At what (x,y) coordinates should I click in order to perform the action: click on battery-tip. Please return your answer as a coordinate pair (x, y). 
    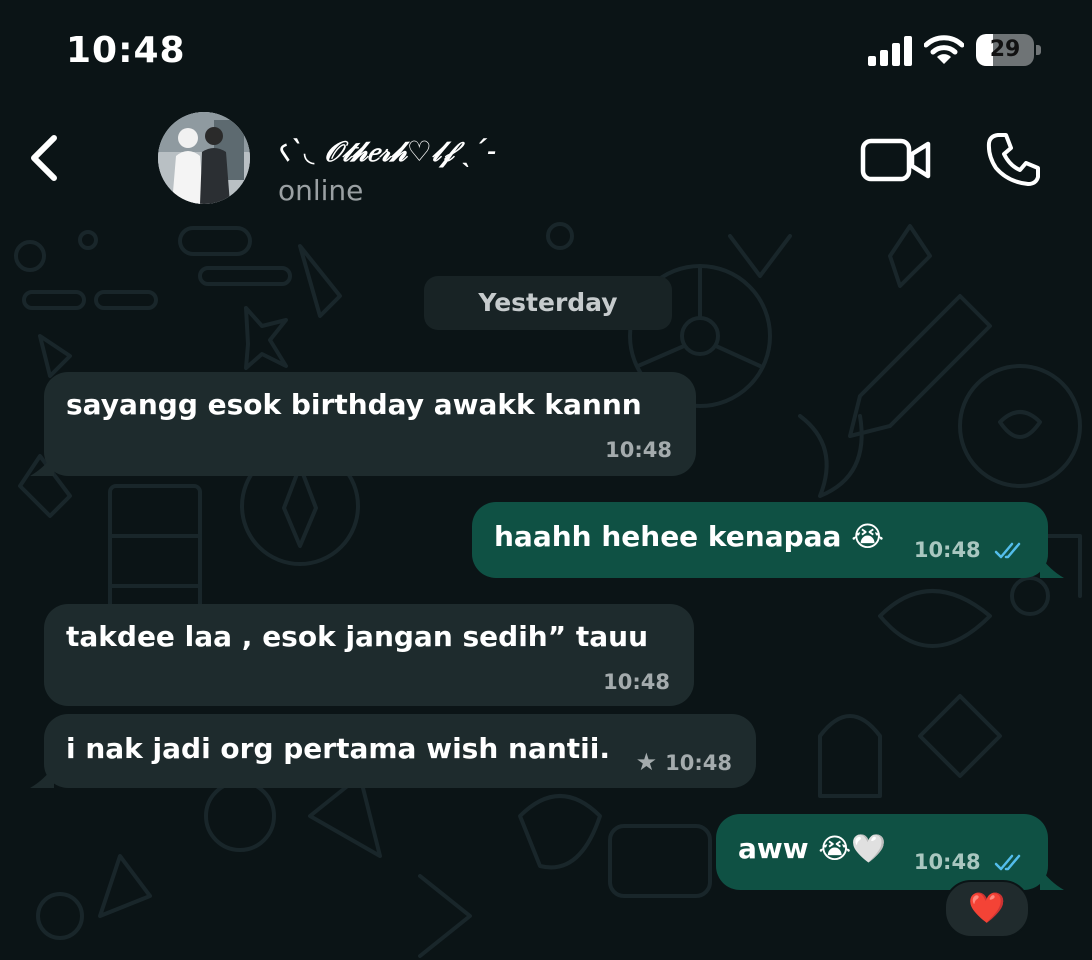
    Looking at the image, I should click on (1038, 50).